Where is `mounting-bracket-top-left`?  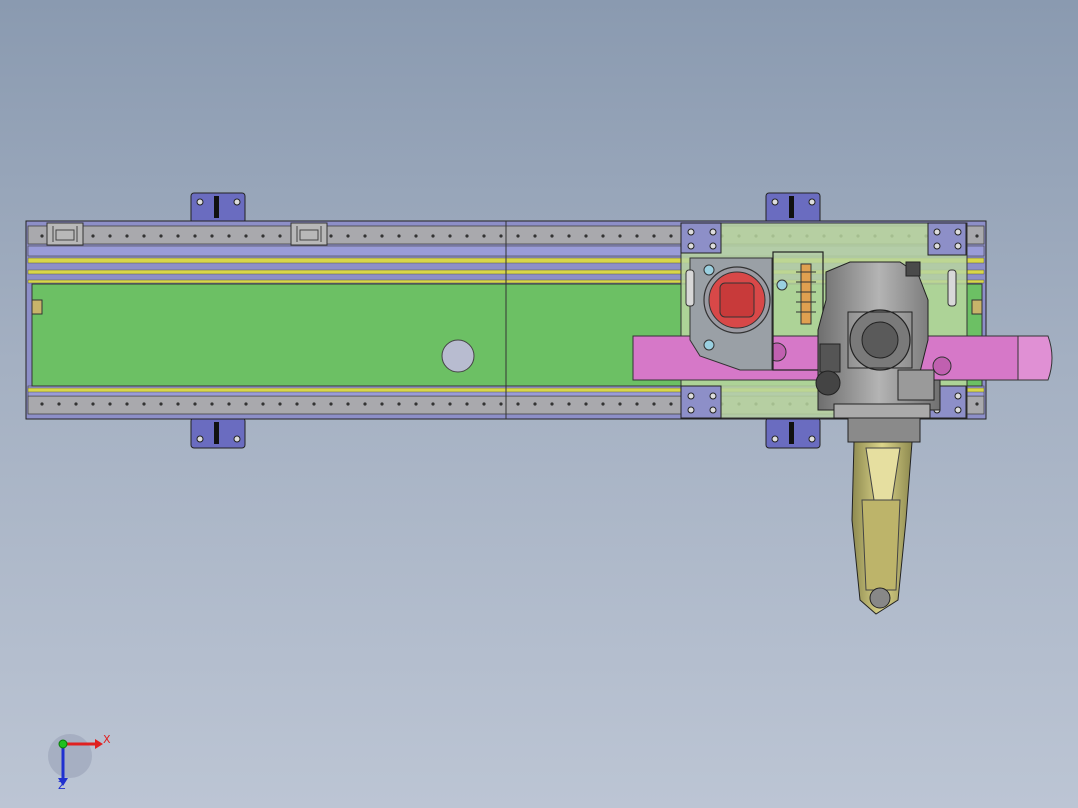 mounting-bracket-top-left is located at coordinates (218, 208).